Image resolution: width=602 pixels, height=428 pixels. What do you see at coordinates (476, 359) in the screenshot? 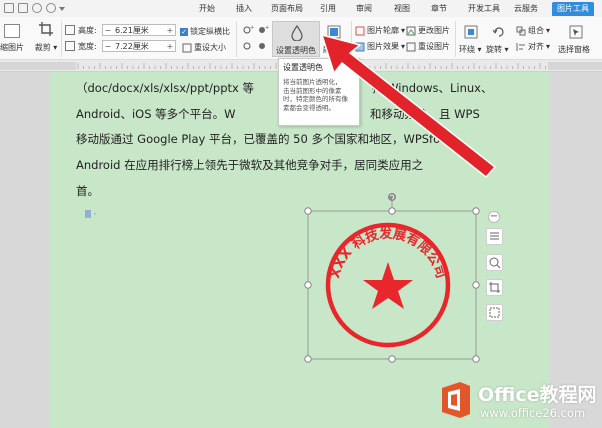
I see `resize-handle-bottom-right` at bounding box center [476, 359].